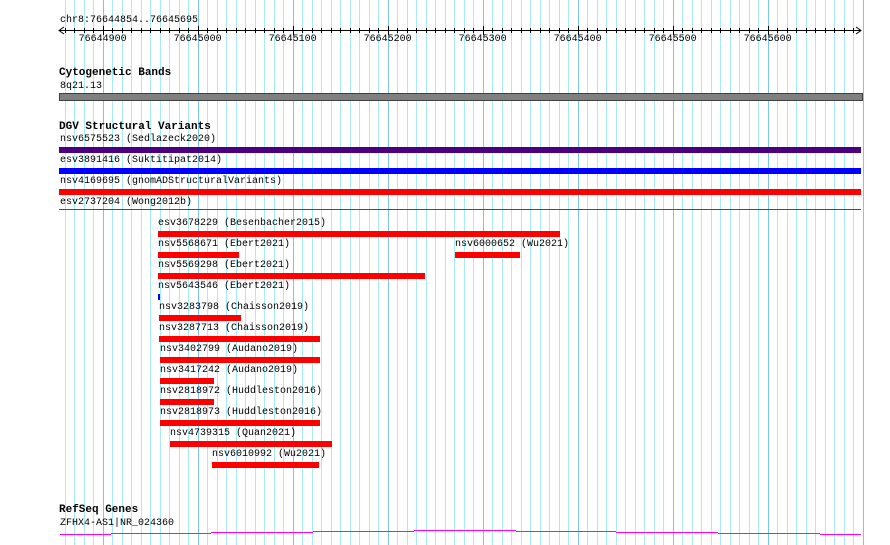 The image size is (890, 545). What do you see at coordinates (126, 202) in the screenshot?
I see `variant-label: esv2737204 (Wong2012b)` at bounding box center [126, 202].